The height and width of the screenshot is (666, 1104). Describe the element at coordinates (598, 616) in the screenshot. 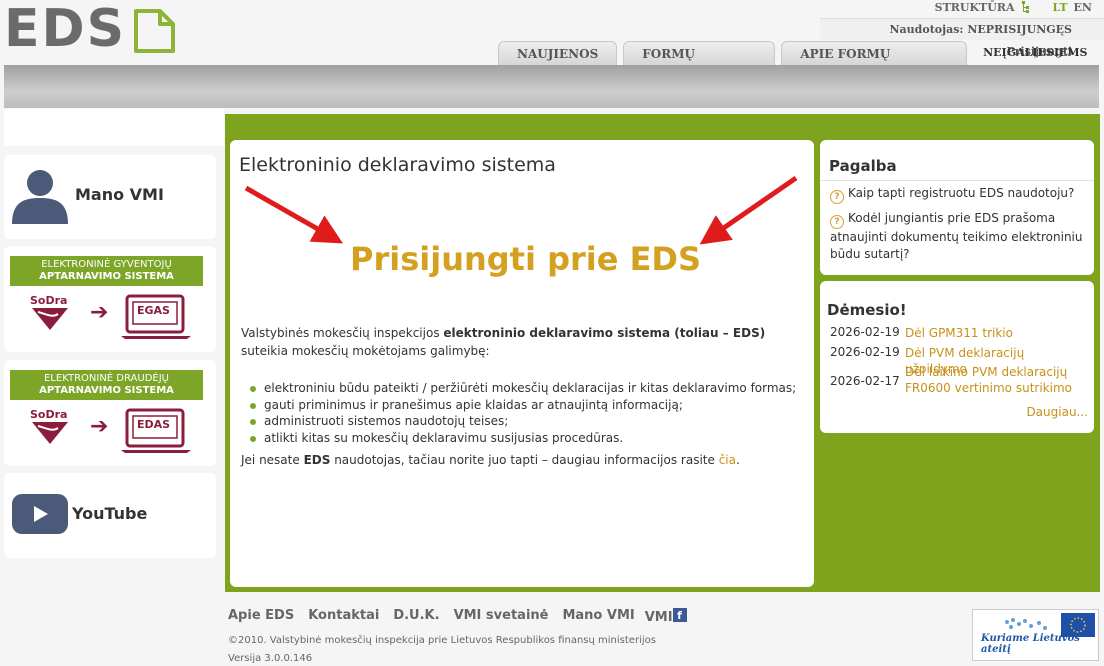

I see `footer-link-mano-vmi: Mano VMI` at that location.